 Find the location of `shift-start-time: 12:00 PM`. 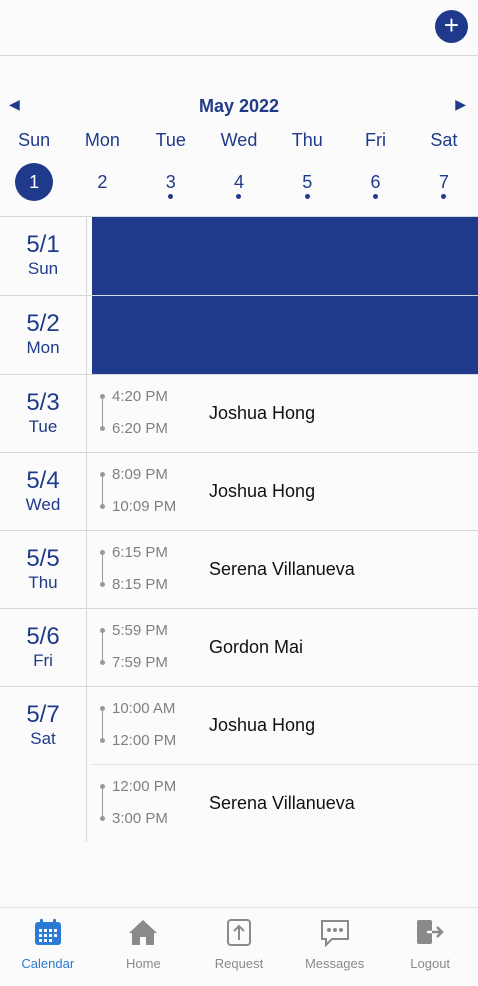

shift-start-time: 12:00 PM is located at coordinates (144, 786).